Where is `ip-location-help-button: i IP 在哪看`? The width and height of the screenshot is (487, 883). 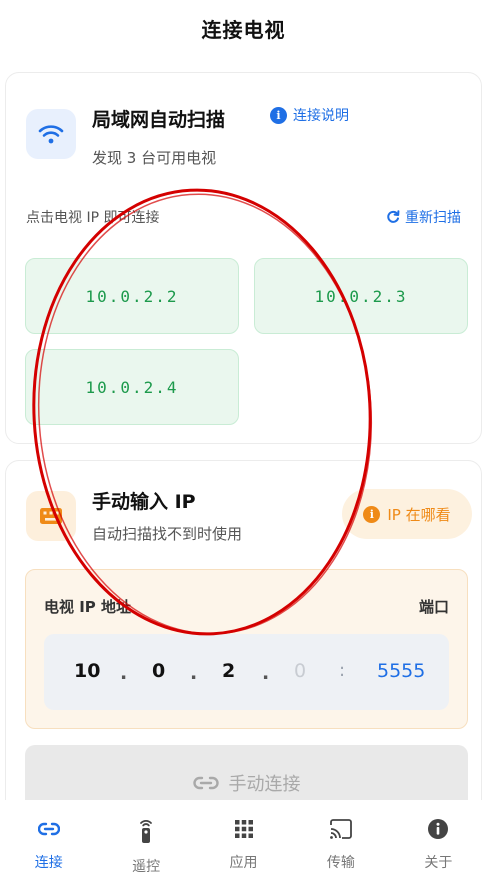
ip-location-help-button: i IP 在哪看 is located at coordinates (407, 514).